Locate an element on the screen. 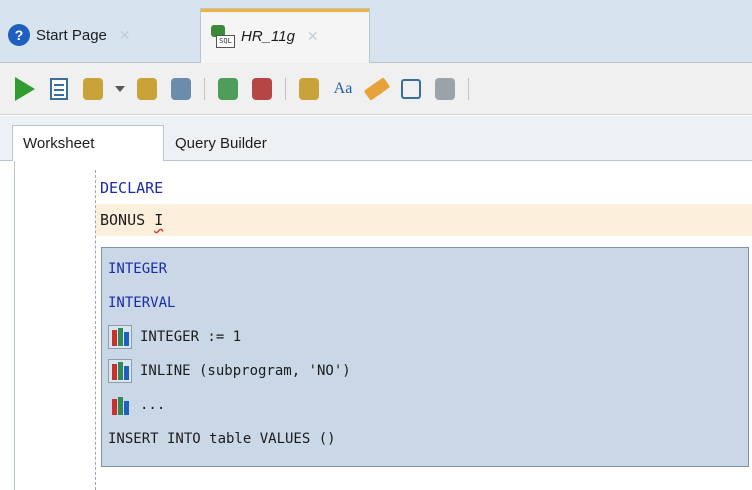 This screenshot has height=490, width=752. code-line-declare: DECLARE is located at coordinates (132, 188).